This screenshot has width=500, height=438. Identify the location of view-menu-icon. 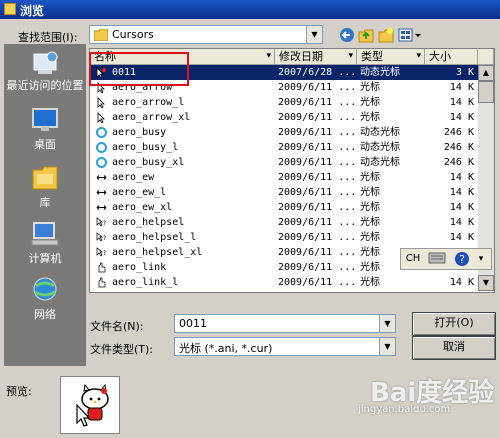
(410, 35).